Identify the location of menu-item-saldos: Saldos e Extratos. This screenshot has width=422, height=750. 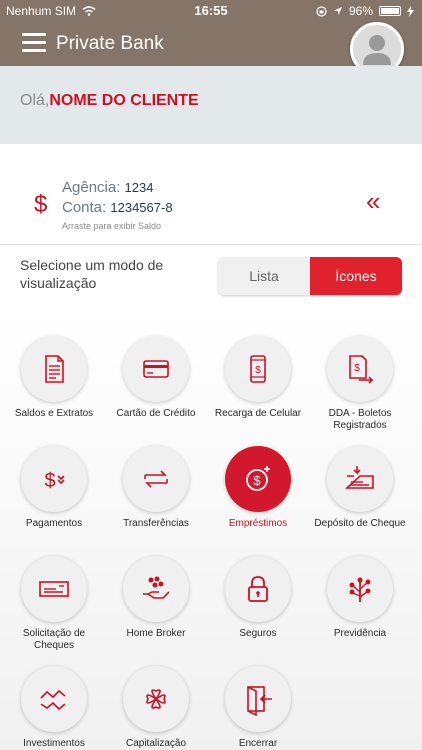
(54, 389).